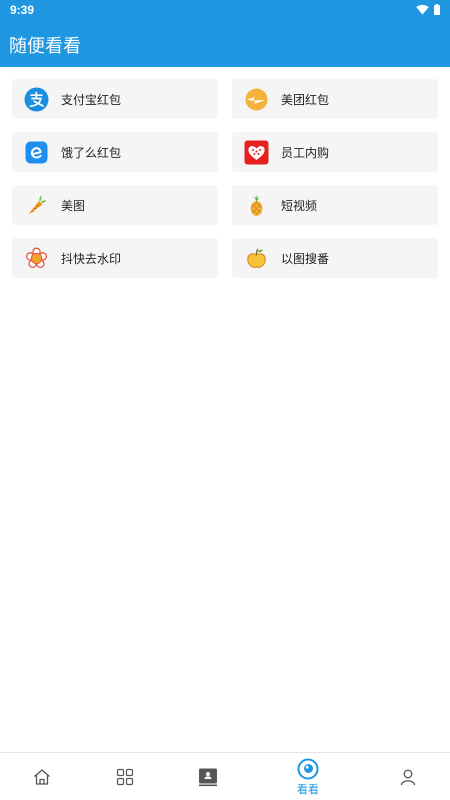 This screenshot has height=800, width=450. What do you see at coordinates (225, 44) in the screenshot?
I see `app-bar: 随便看看` at bounding box center [225, 44].